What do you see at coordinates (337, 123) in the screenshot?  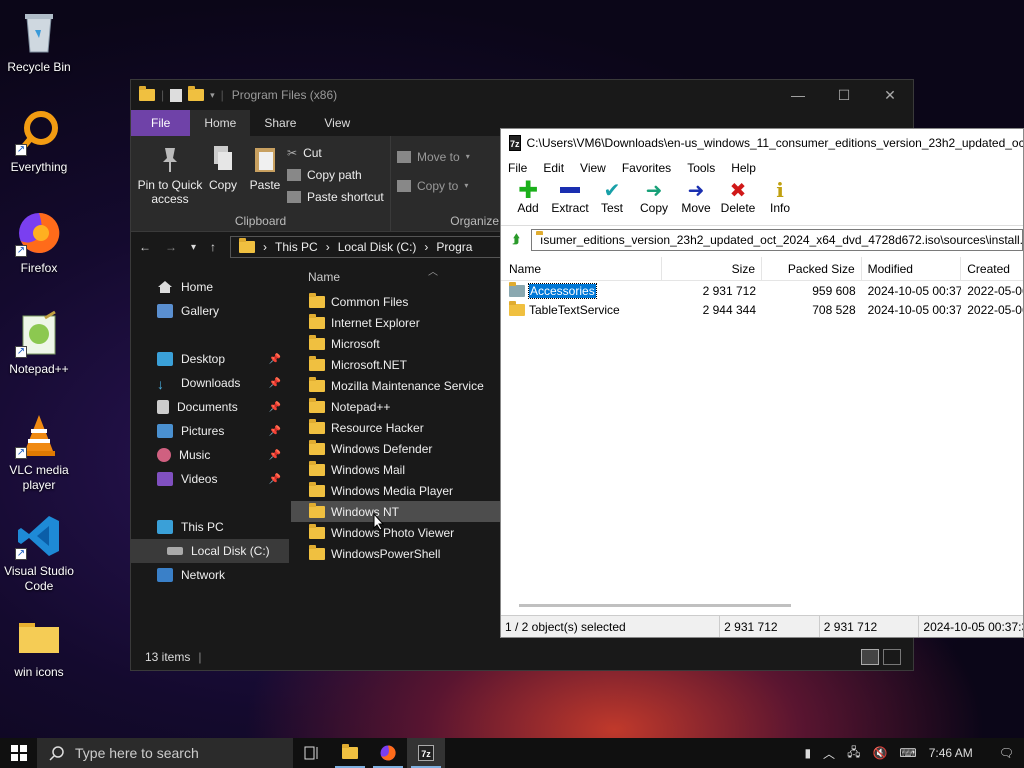 I see `tab-view: View` at bounding box center [337, 123].